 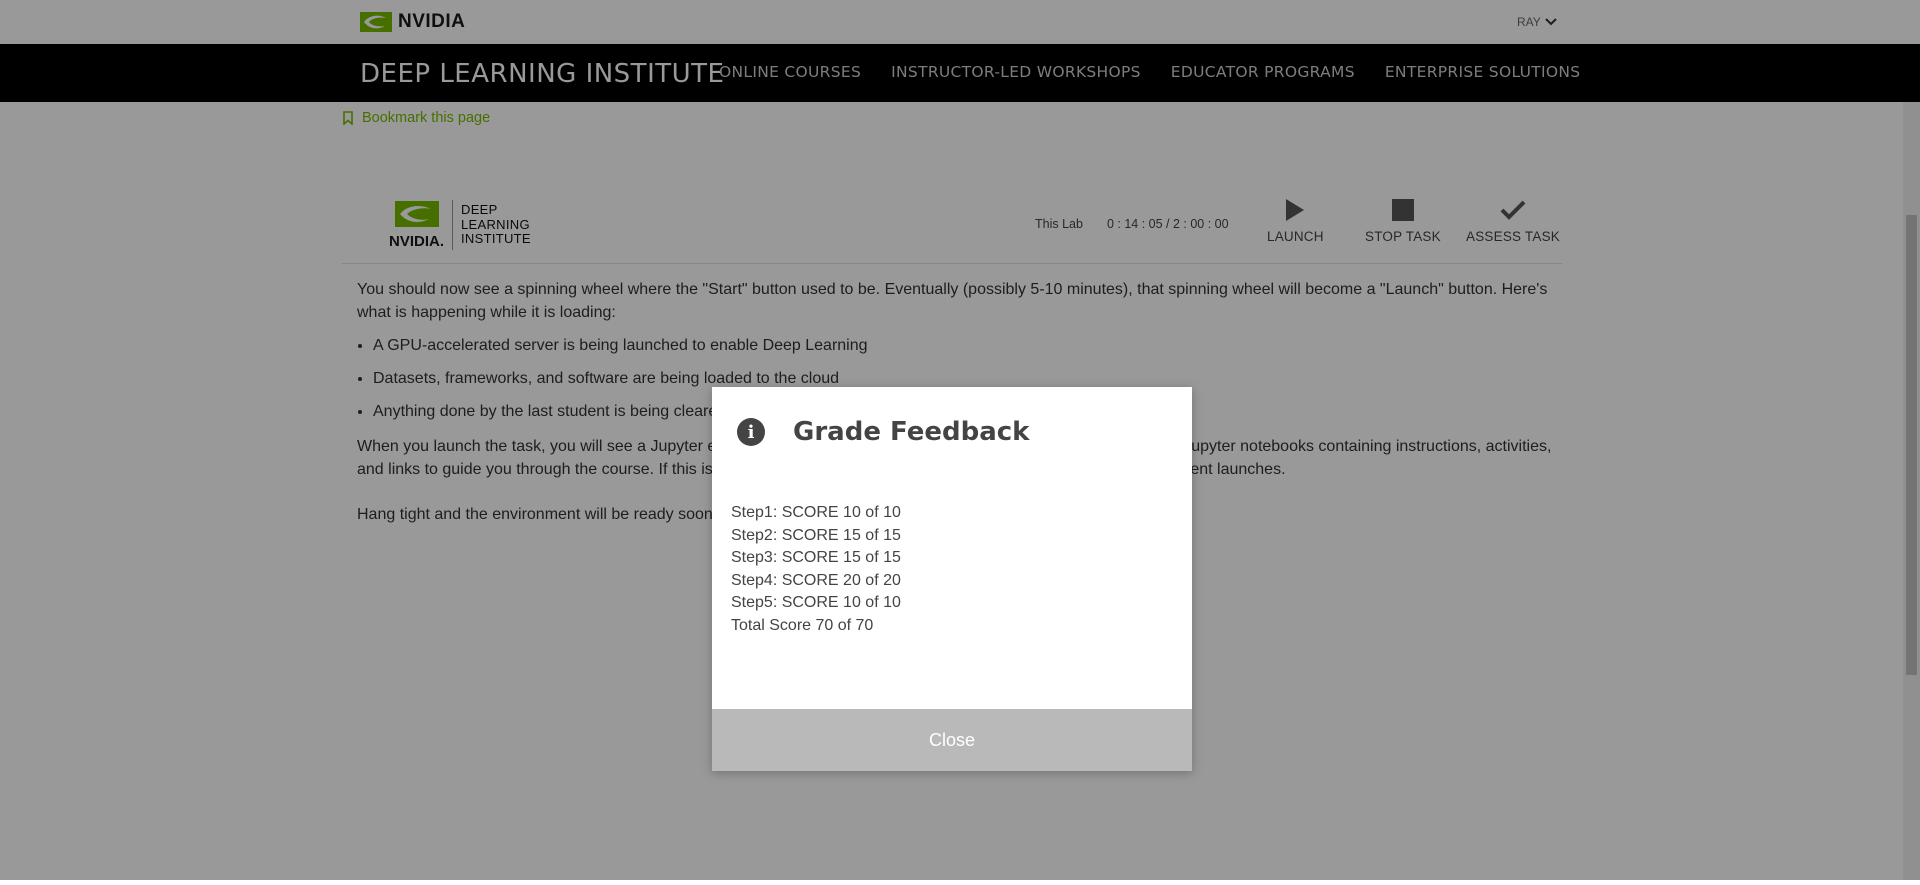 I want to click on total-score-line: Total Score 70 of 70, so click(x=802, y=625).